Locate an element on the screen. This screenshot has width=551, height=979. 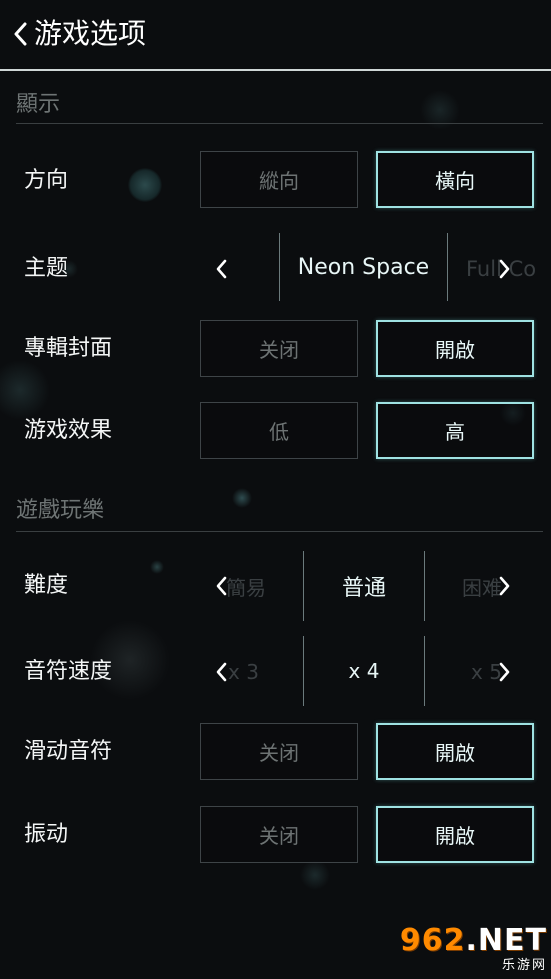
slide-notes-label: 滑动音符 is located at coordinates (68, 751).